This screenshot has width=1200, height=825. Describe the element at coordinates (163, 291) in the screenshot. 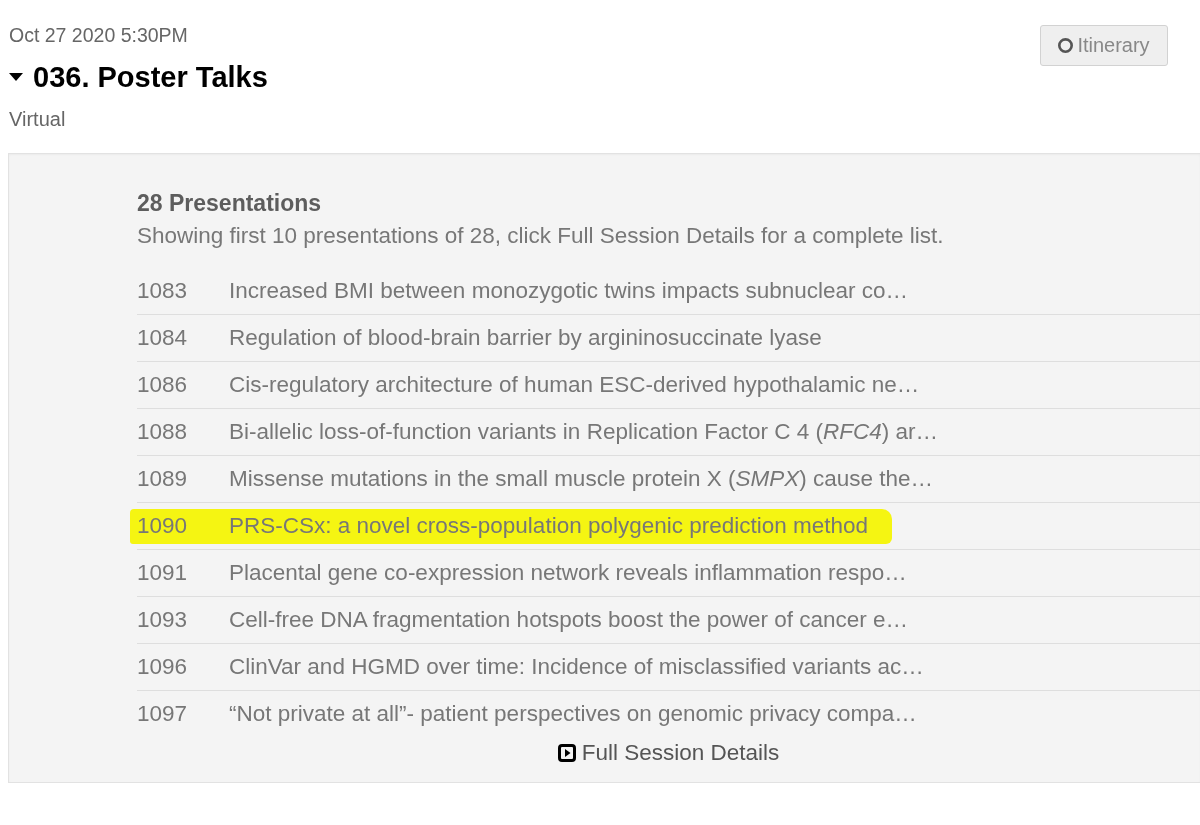

I see `presentation-number: 1083` at that location.